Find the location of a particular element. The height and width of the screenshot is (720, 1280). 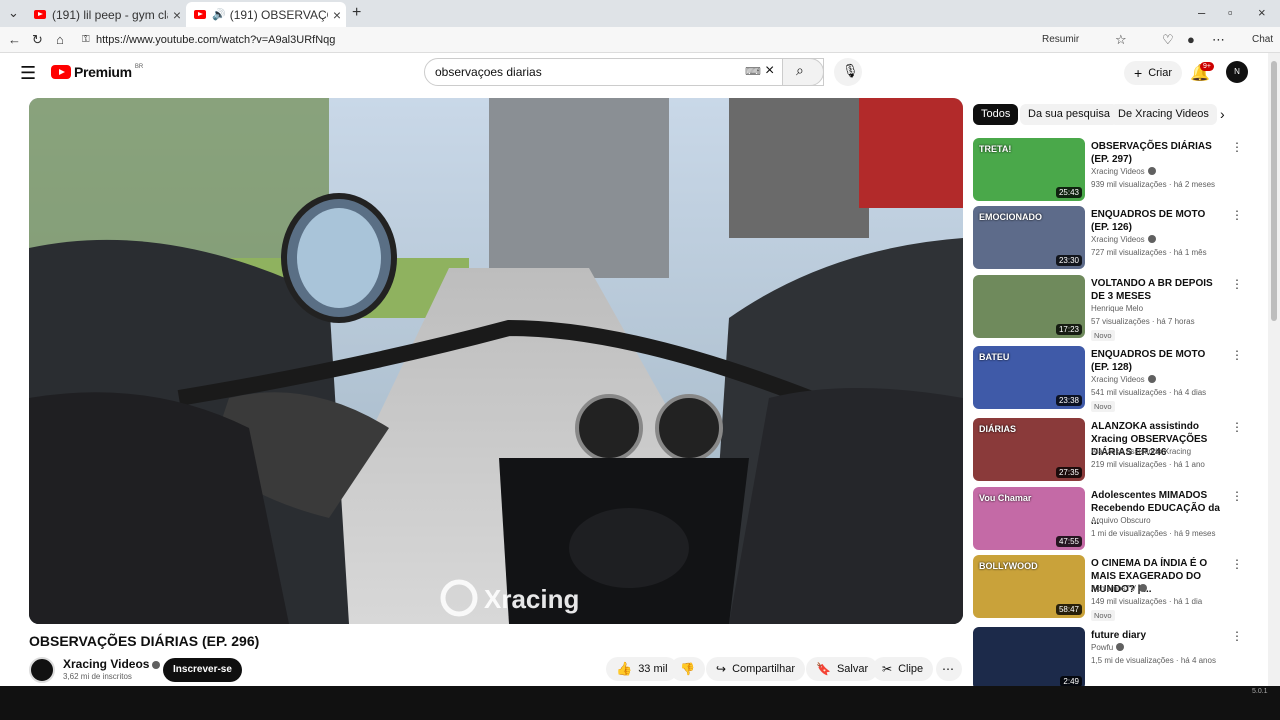

minimize-icon: – is located at coordinates (1201, 13).